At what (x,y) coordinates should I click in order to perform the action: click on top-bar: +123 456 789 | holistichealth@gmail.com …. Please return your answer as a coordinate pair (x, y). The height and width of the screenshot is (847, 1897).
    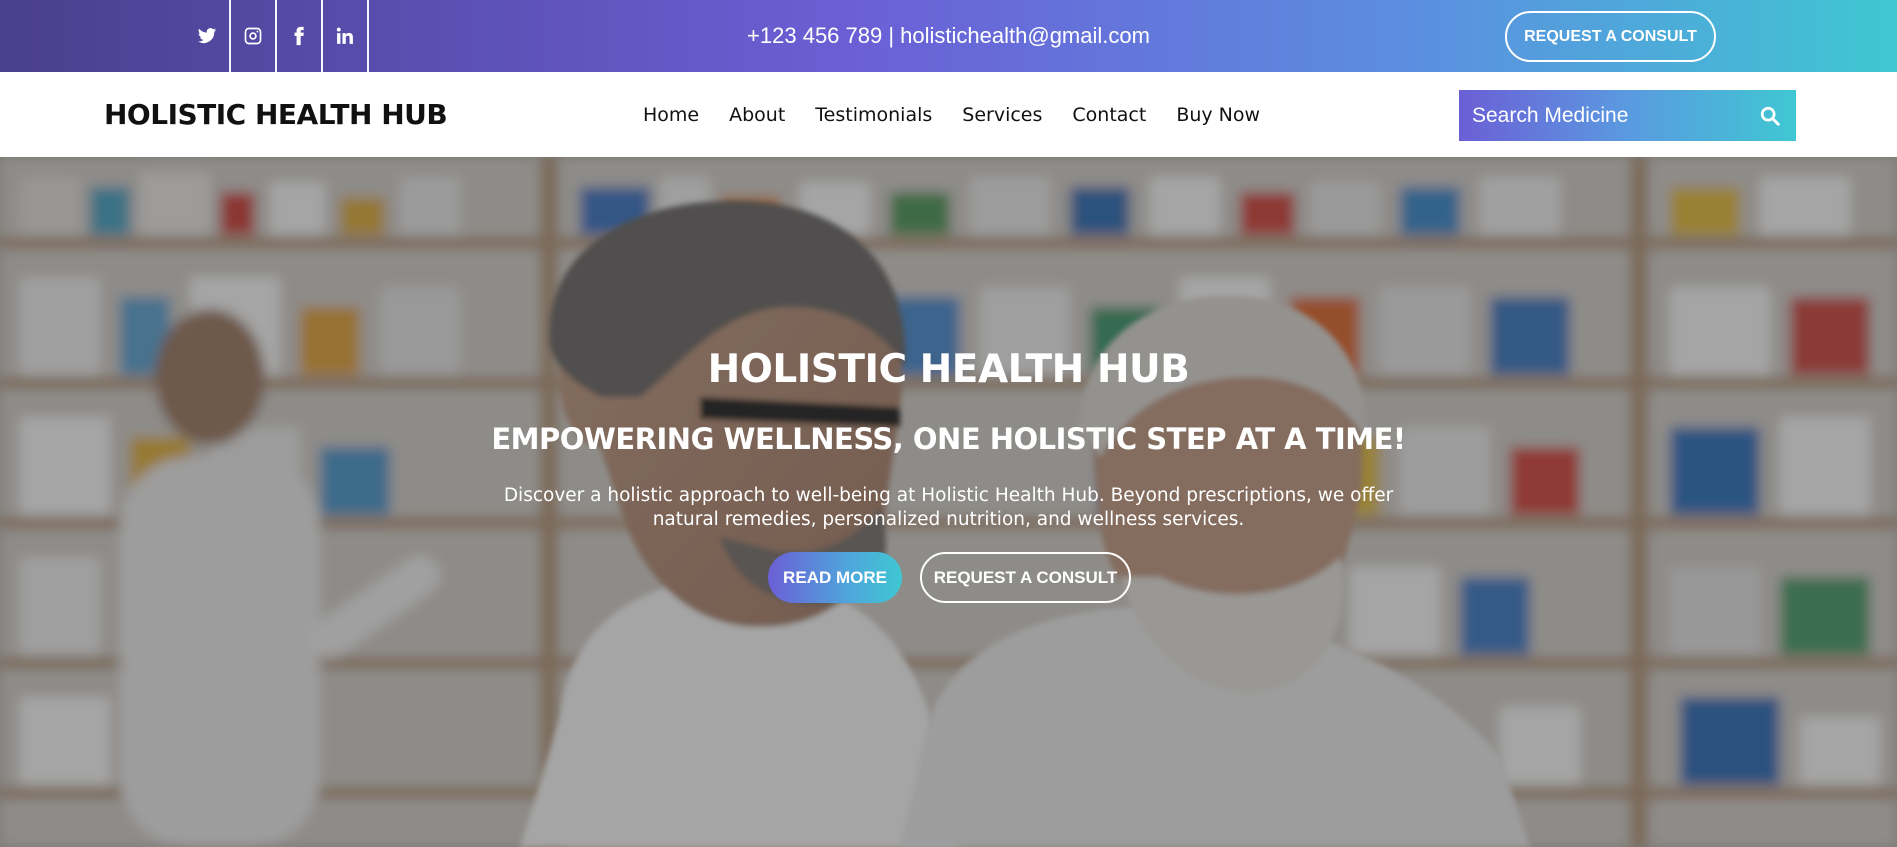
    Looking at the image, I should click on (948, 36).